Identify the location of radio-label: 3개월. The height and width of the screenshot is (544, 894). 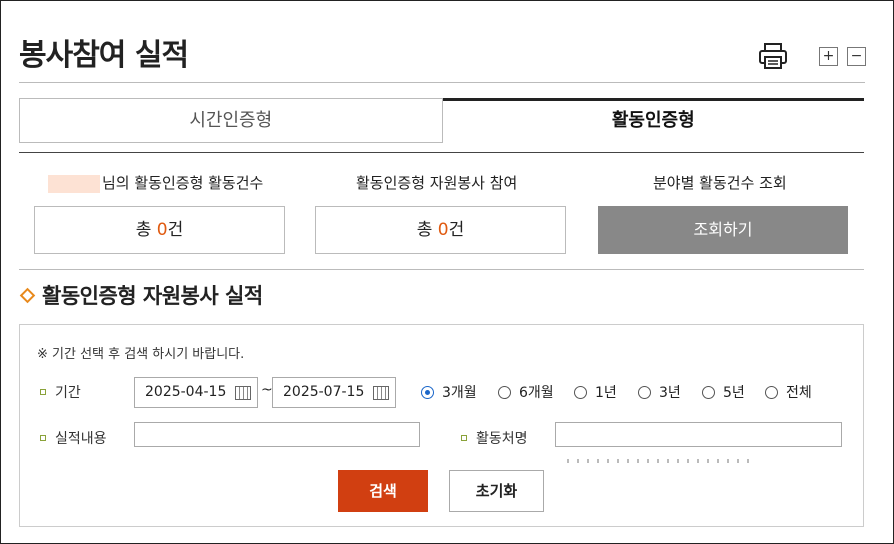
(459, 393).